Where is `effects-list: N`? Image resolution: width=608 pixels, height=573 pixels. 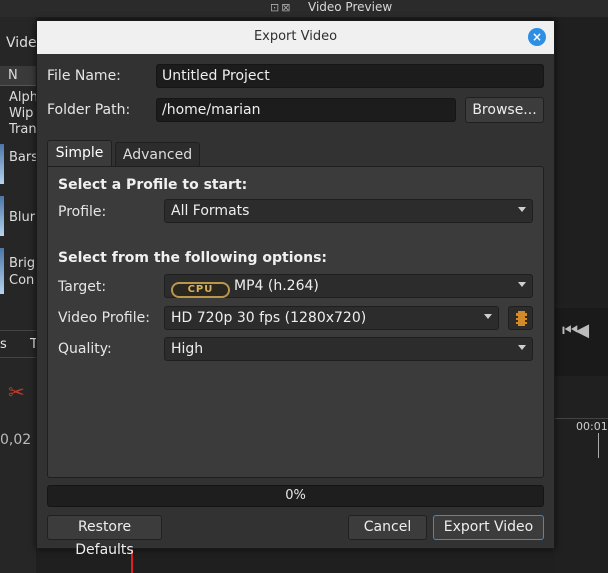
effects-list: N is located at coordinates (18, 76).